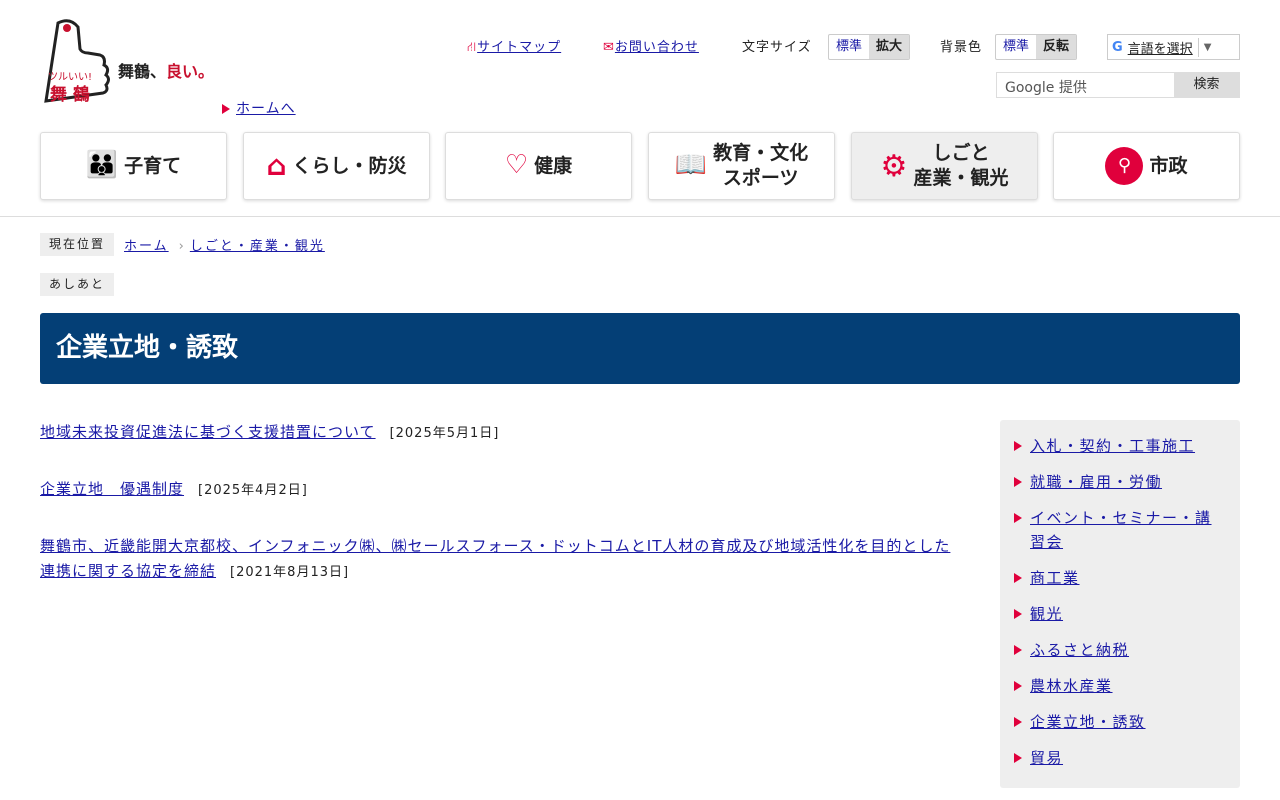  What do you see at coordinates (444, 433) in the screenshot?
I see `article-date: [2025年5月1日]` at bounding box center [444, 433].